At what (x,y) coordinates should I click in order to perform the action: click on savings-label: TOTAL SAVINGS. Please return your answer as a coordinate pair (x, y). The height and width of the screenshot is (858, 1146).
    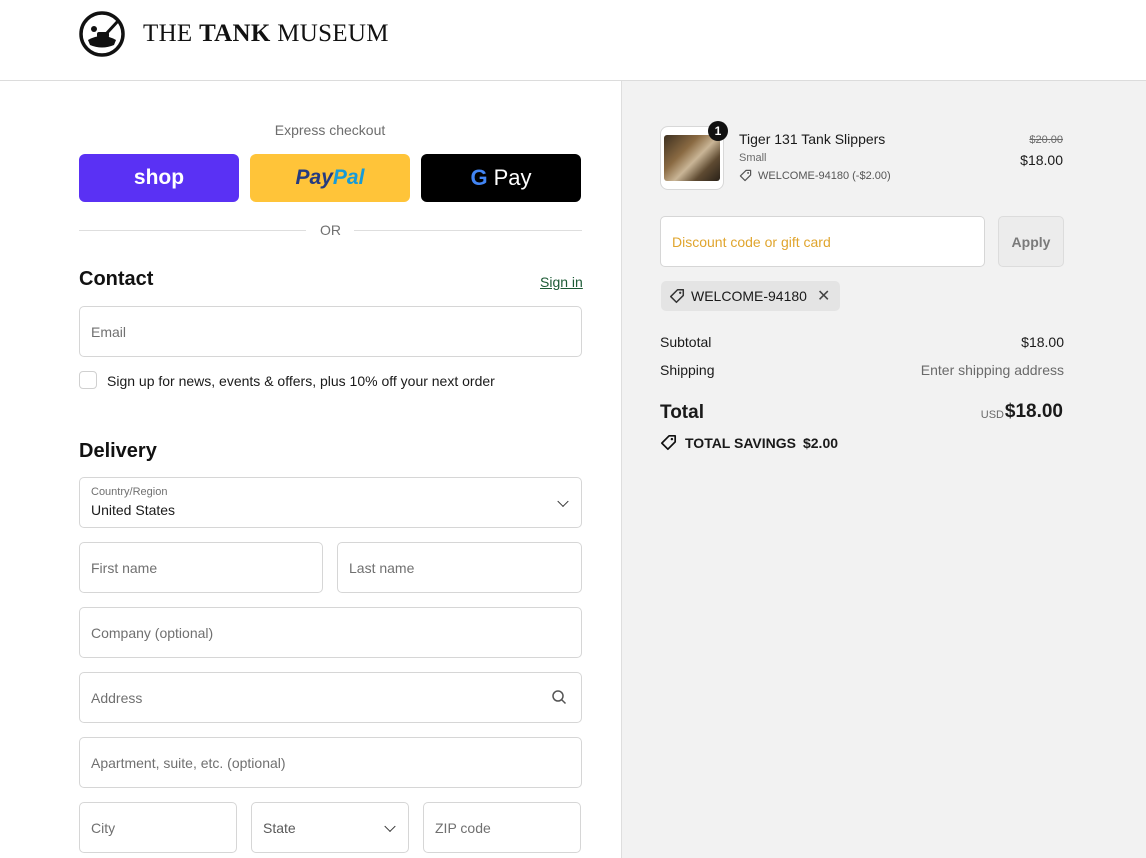
    Looking at the image, I should click on (740, 442).